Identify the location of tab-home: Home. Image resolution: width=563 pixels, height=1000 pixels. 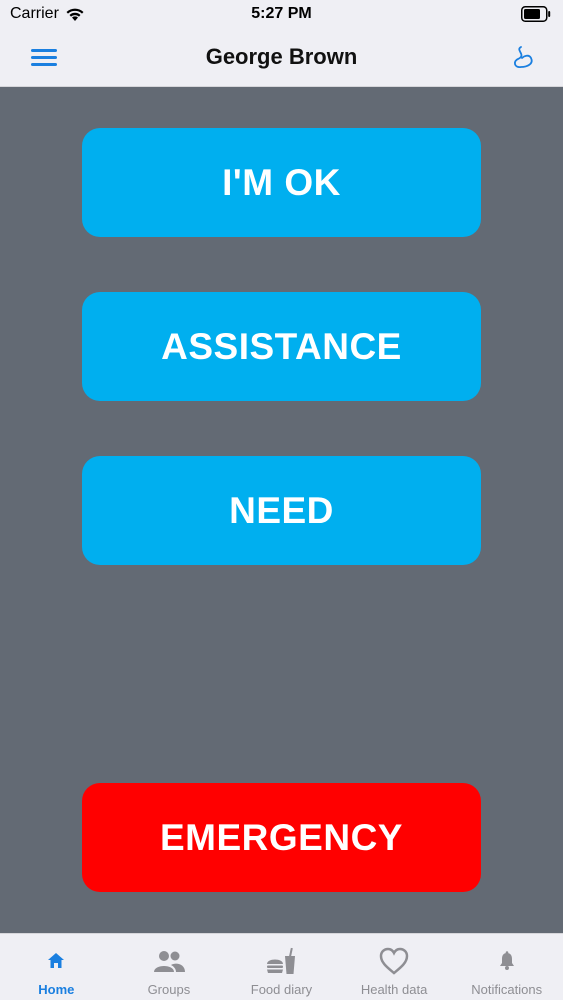
(56, 967).